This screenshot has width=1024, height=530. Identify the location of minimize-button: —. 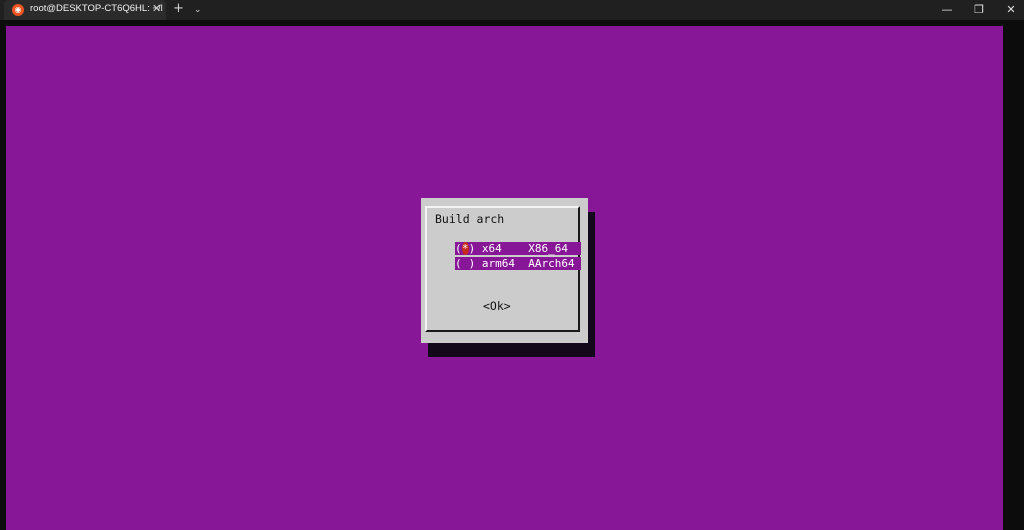
(947, 10).